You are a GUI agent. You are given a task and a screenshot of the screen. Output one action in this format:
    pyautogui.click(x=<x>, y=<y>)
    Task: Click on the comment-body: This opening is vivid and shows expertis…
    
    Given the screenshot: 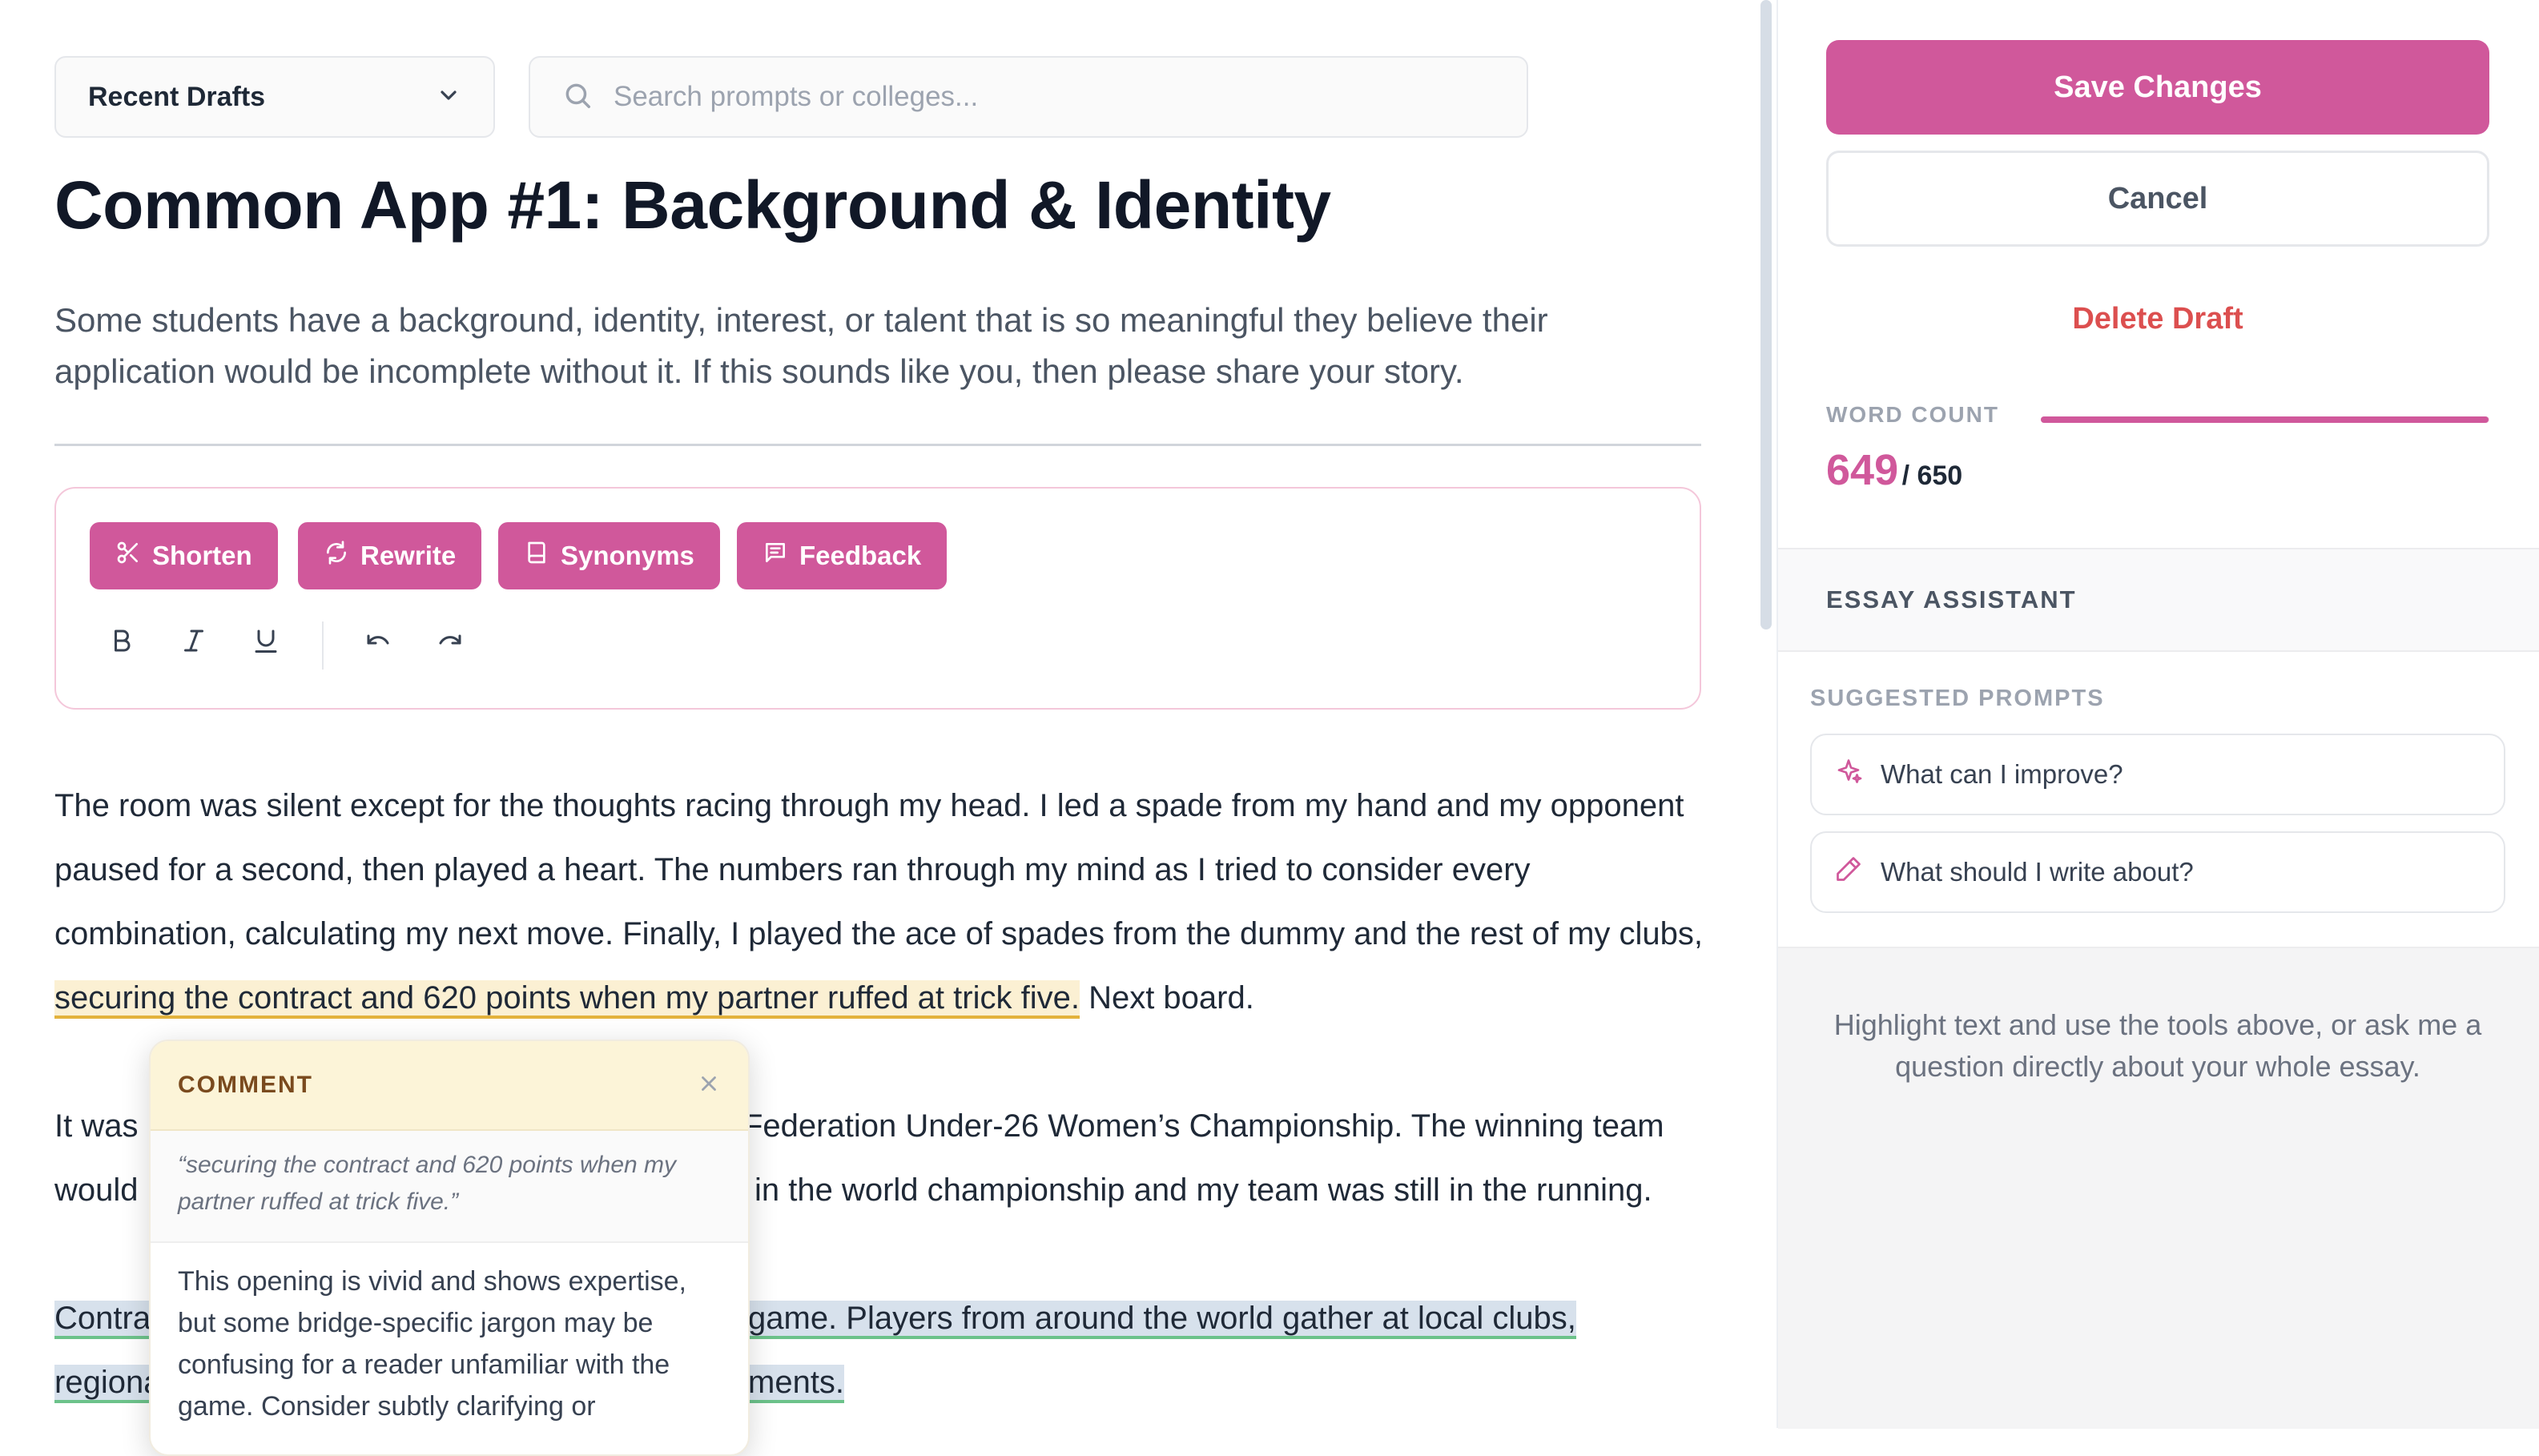 What is the action you would take?
    pyautogui.click(x=432, y=1344)
    